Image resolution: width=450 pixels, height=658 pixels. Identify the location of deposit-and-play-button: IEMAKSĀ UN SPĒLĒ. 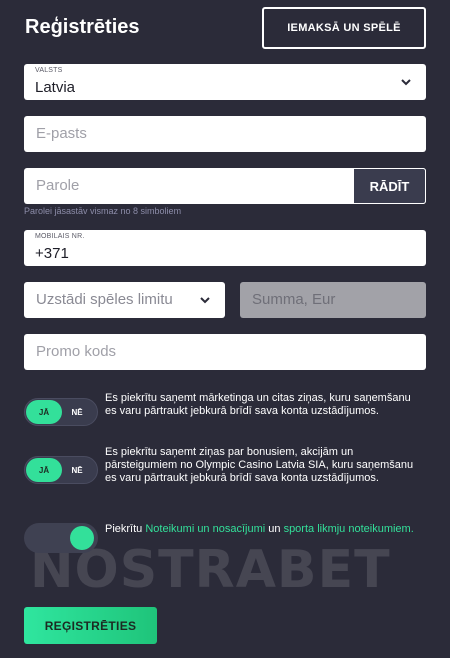
(344, 28).